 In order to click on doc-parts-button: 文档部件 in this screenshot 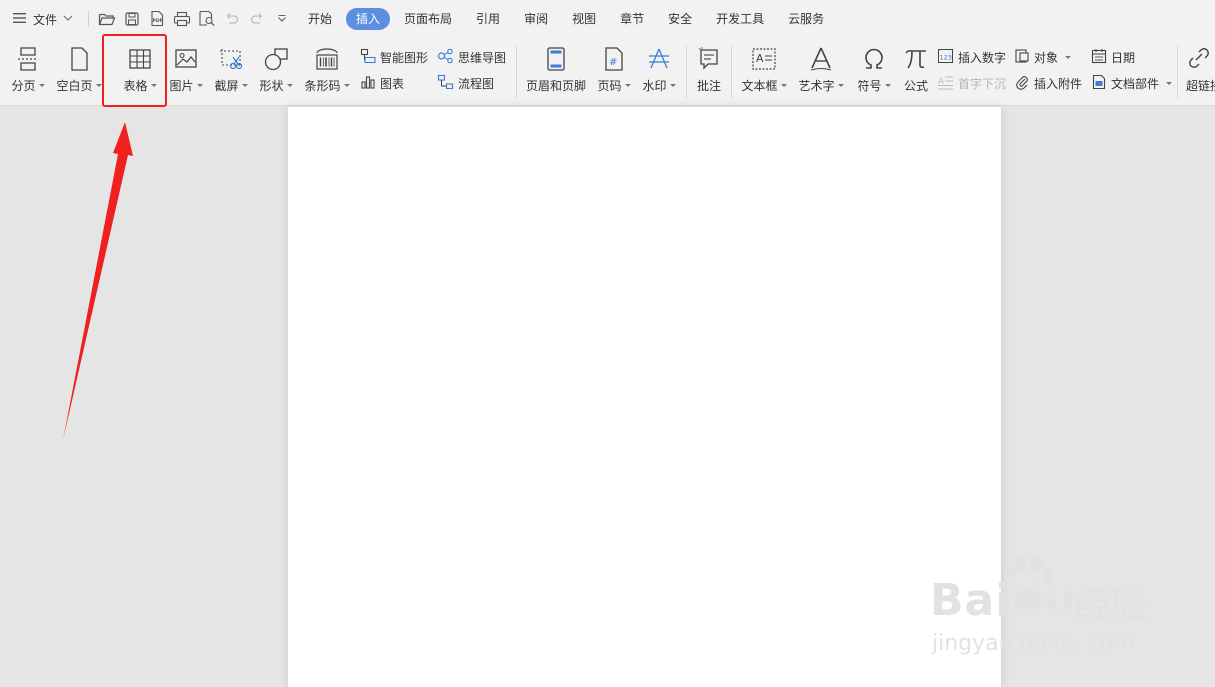, I will do `click(1132, 83)`.